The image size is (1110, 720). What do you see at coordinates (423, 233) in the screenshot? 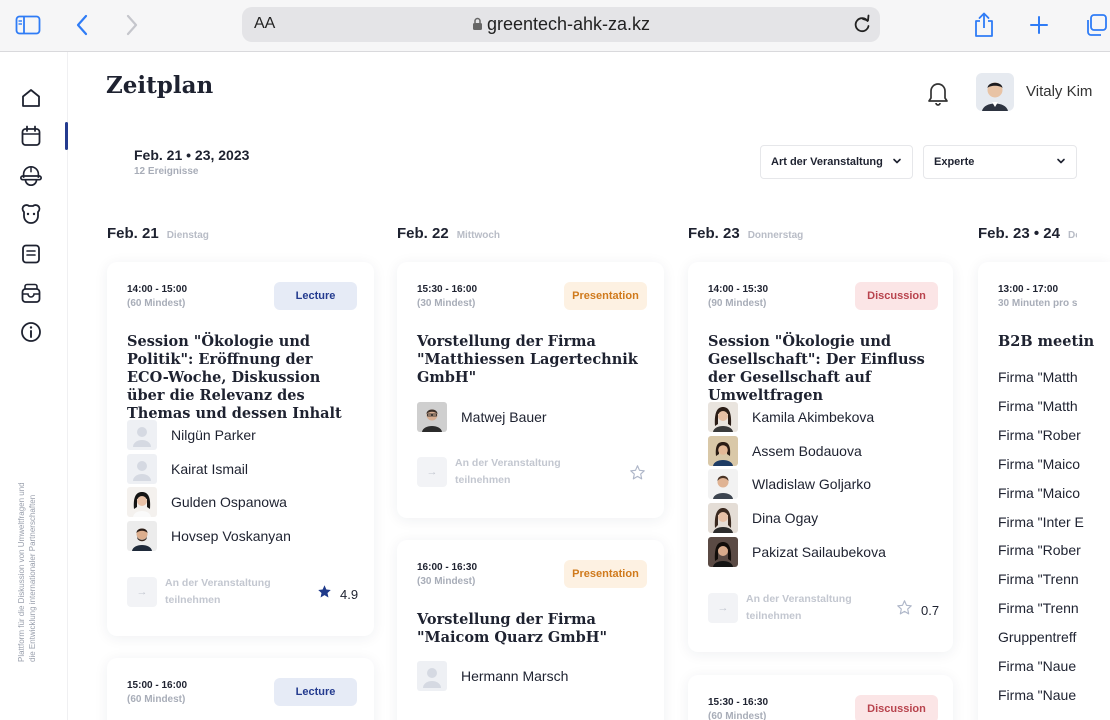
I see `day-date: Feb. 22` at bounding box center [423, 233].